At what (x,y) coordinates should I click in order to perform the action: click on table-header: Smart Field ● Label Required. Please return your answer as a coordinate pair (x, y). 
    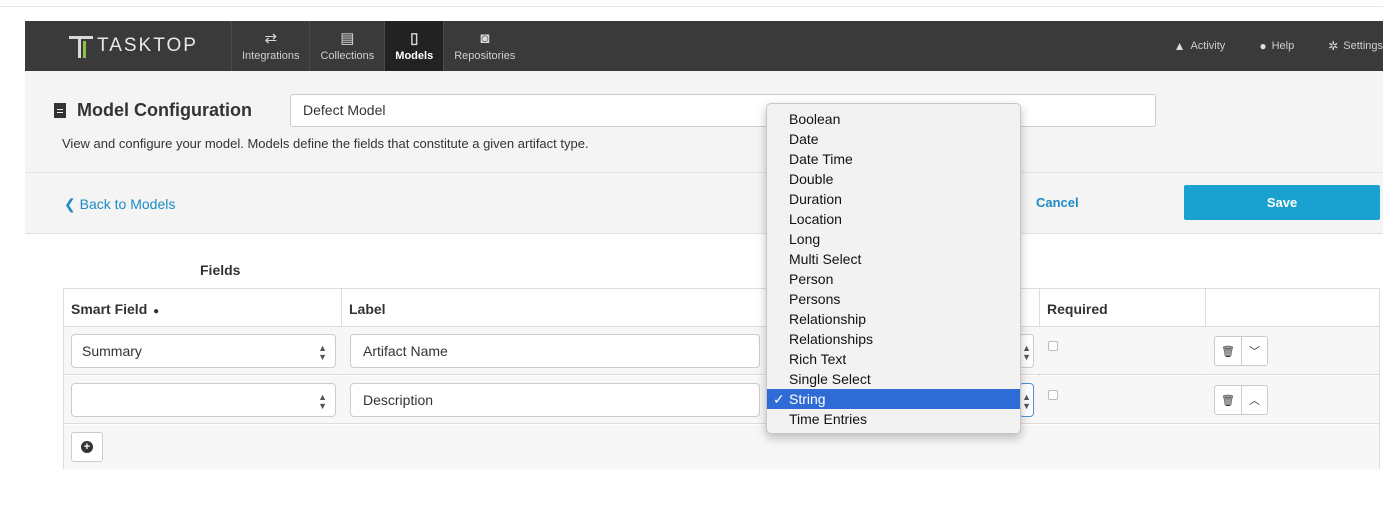
    Looking at the image, I should click on (721, 308).